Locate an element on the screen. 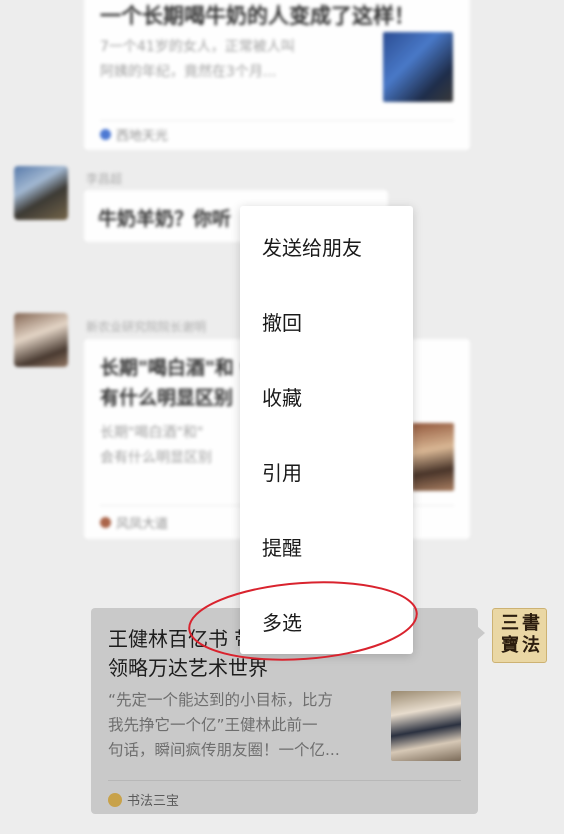 Image resolution: width=564 pixels, height=834 pixels. sender-name: 新农业研究院院长谢明 is located at coordinates (146, 327).